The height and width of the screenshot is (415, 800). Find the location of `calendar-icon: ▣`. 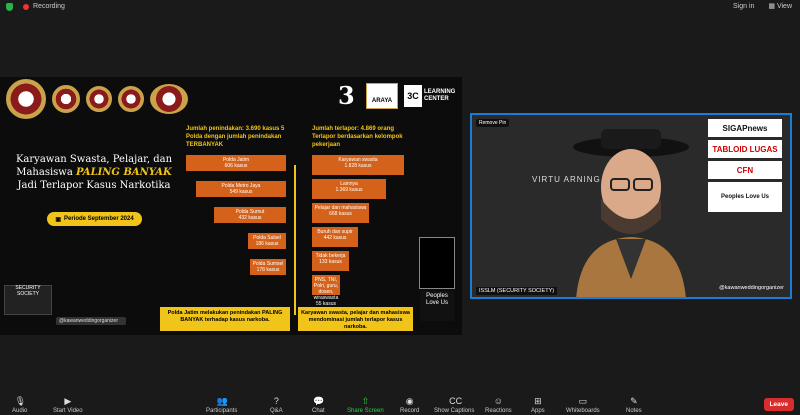

calendar-icon: ▣ is located at coordinates (58, 219).